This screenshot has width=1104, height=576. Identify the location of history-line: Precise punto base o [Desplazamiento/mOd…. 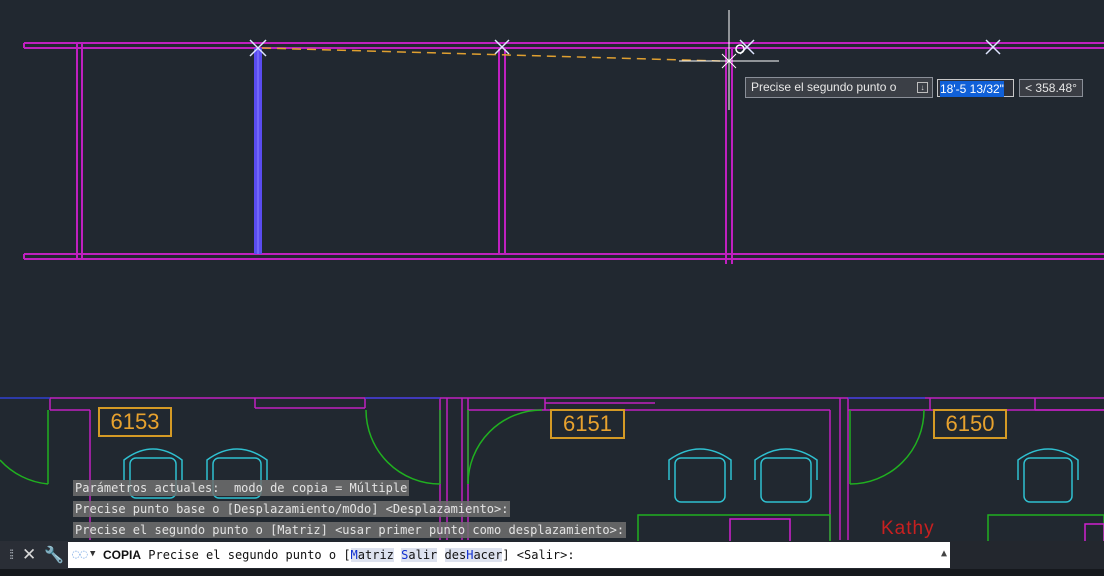
(292, 509).